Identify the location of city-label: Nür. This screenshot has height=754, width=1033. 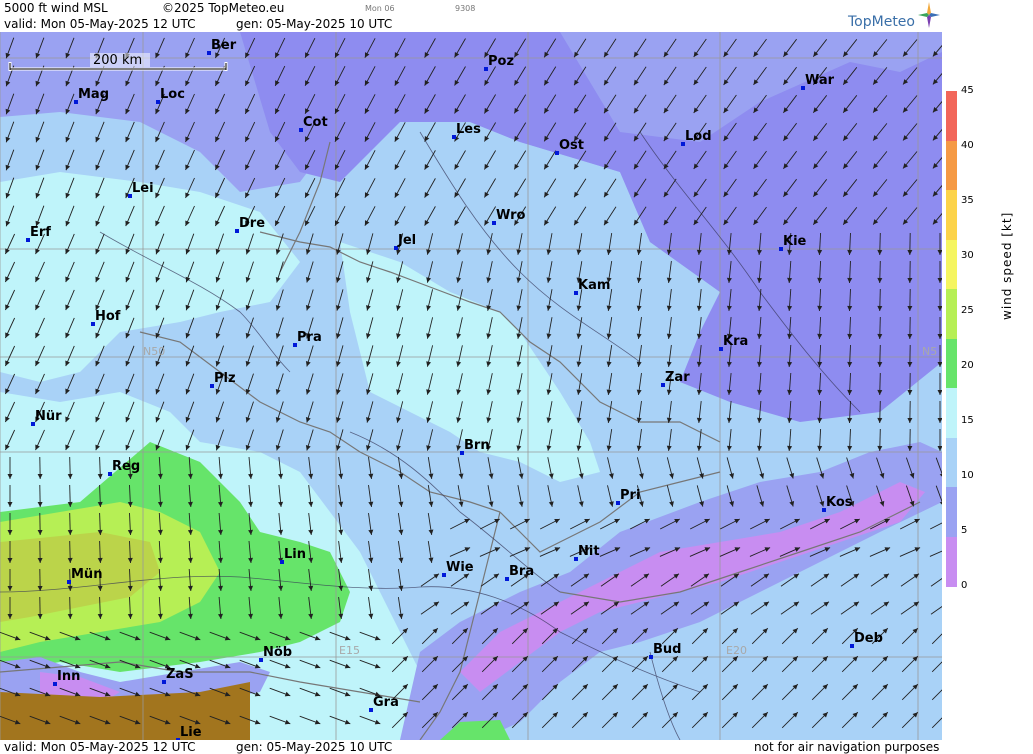
(48, 416).